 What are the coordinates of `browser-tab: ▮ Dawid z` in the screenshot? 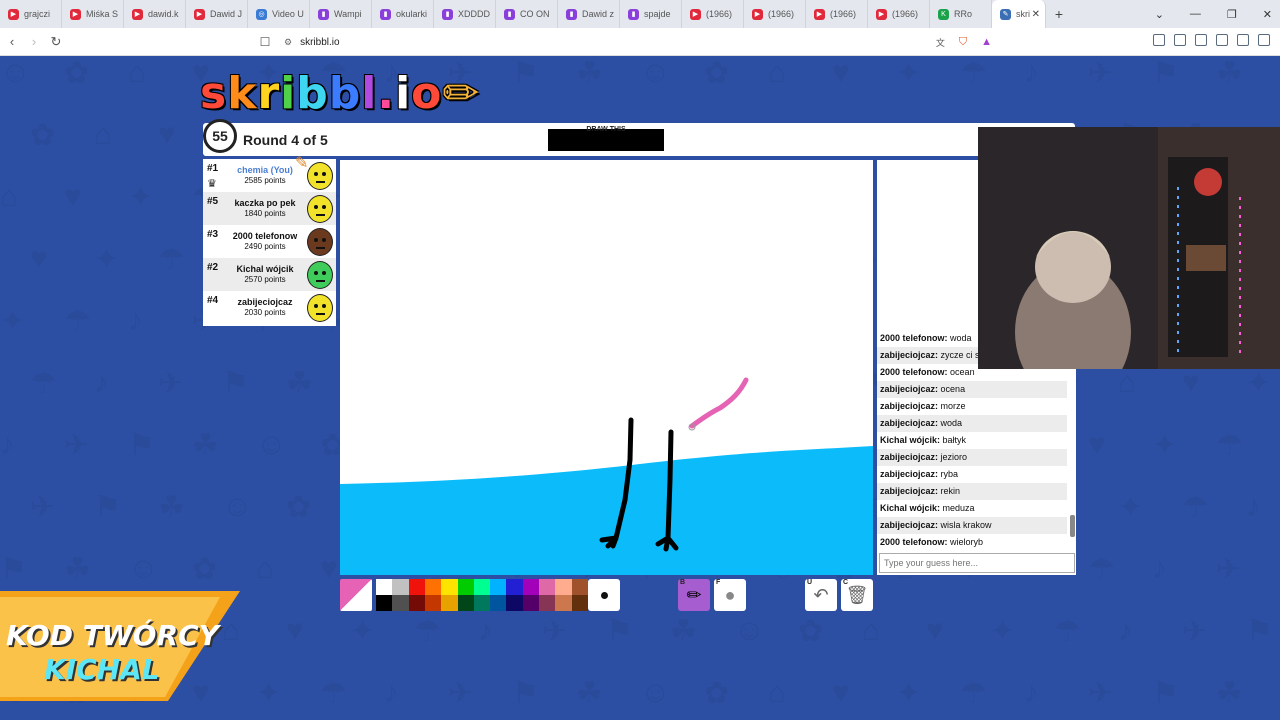 It's located at (589, 14).